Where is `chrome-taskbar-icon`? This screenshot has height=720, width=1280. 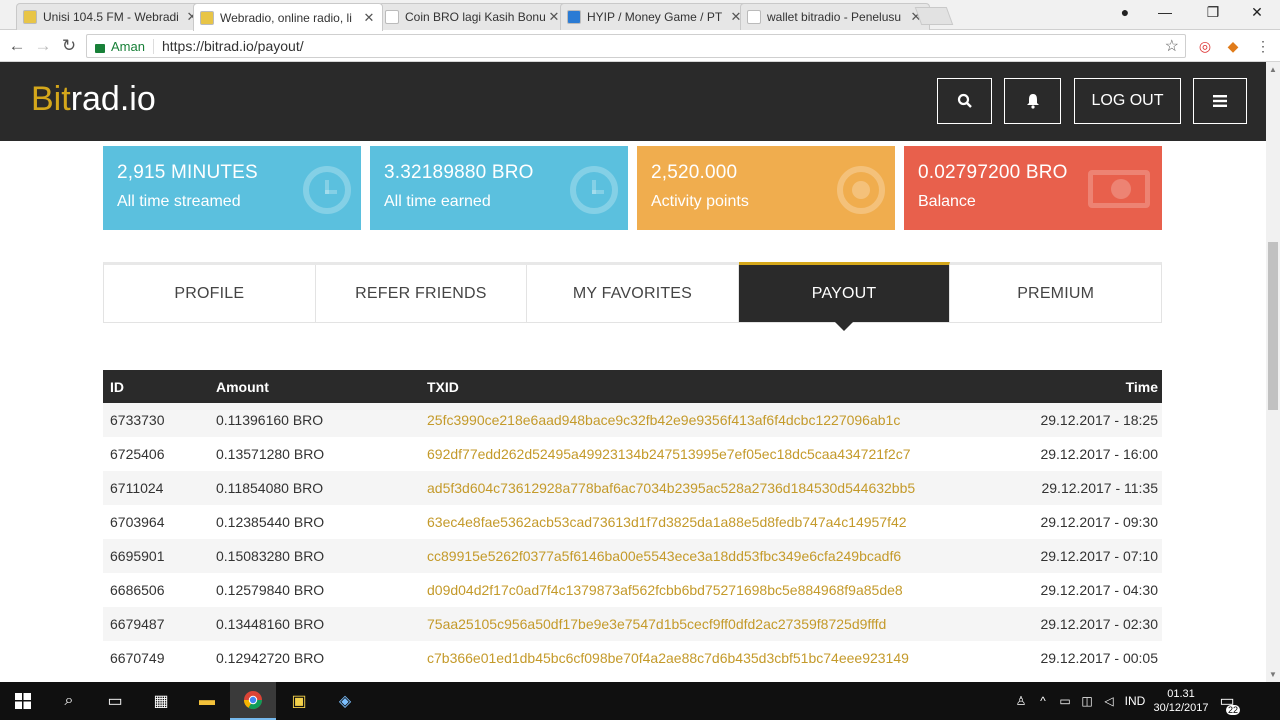
chrome-taskbar-icon is located at coordinates (253, 701).